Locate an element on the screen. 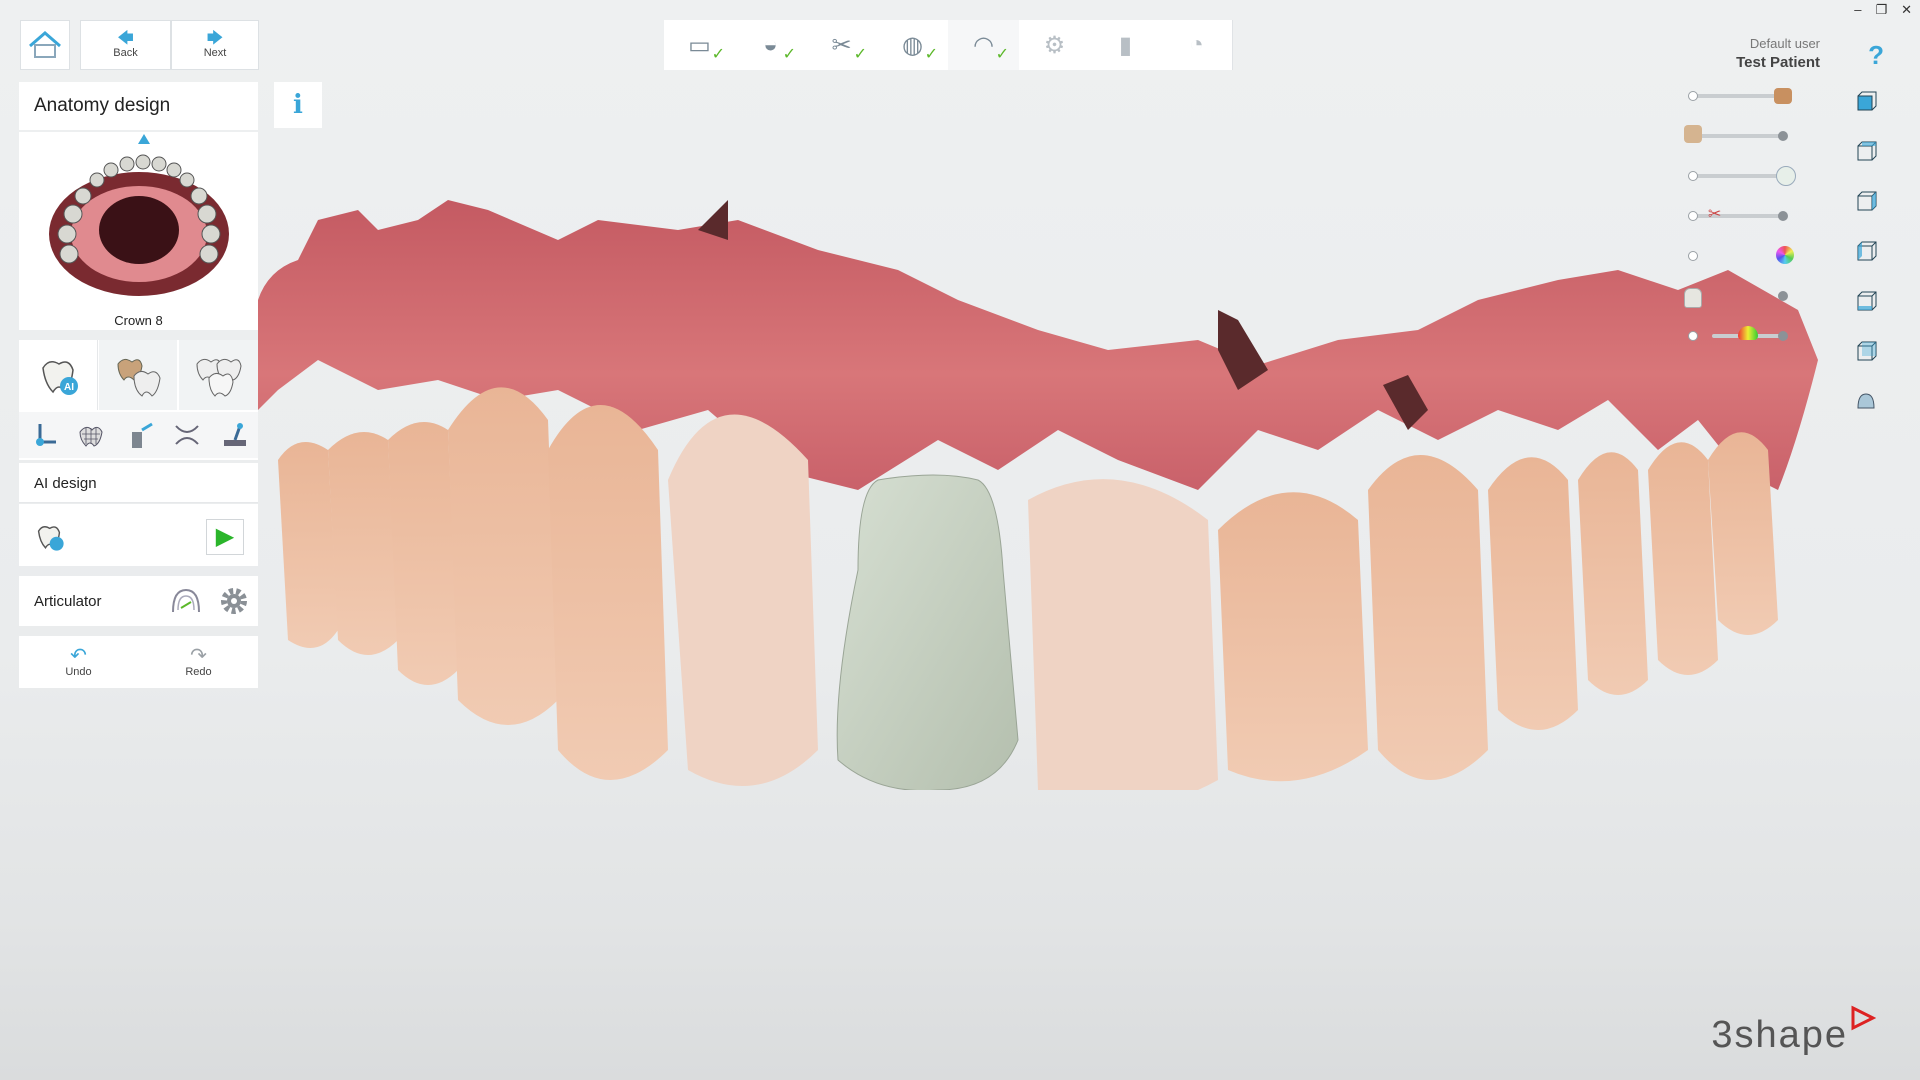  undo-button: ↶ Undo is located at coordinates (78, 662).